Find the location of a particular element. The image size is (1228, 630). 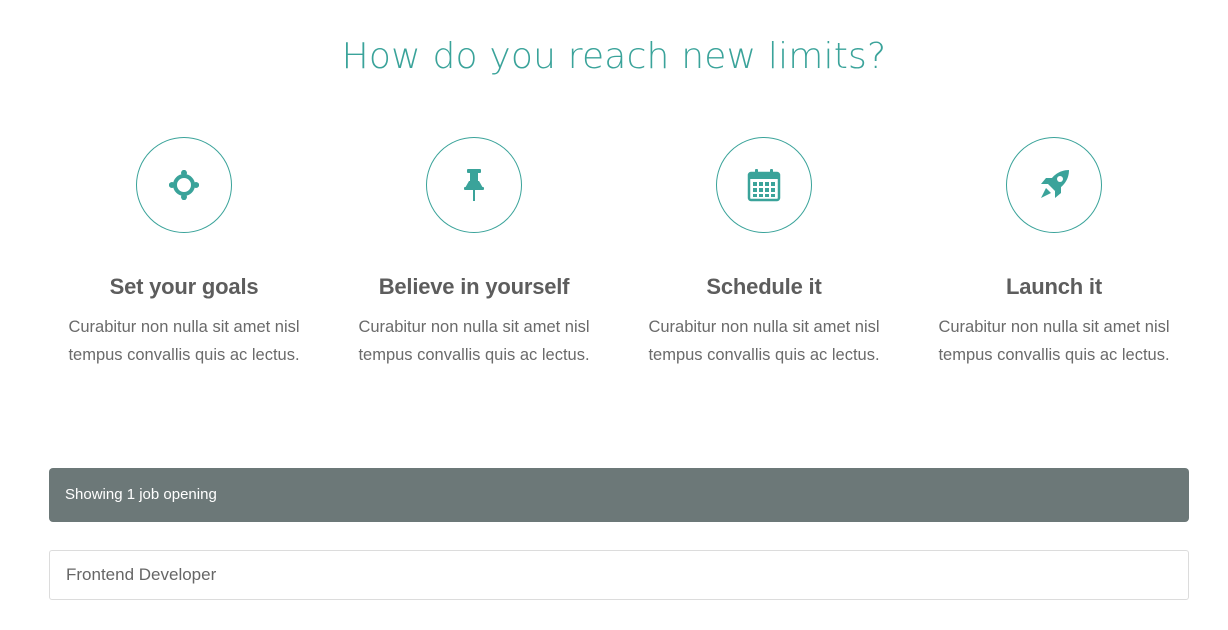

pushpin-icon is located at coordinates (474, 185).